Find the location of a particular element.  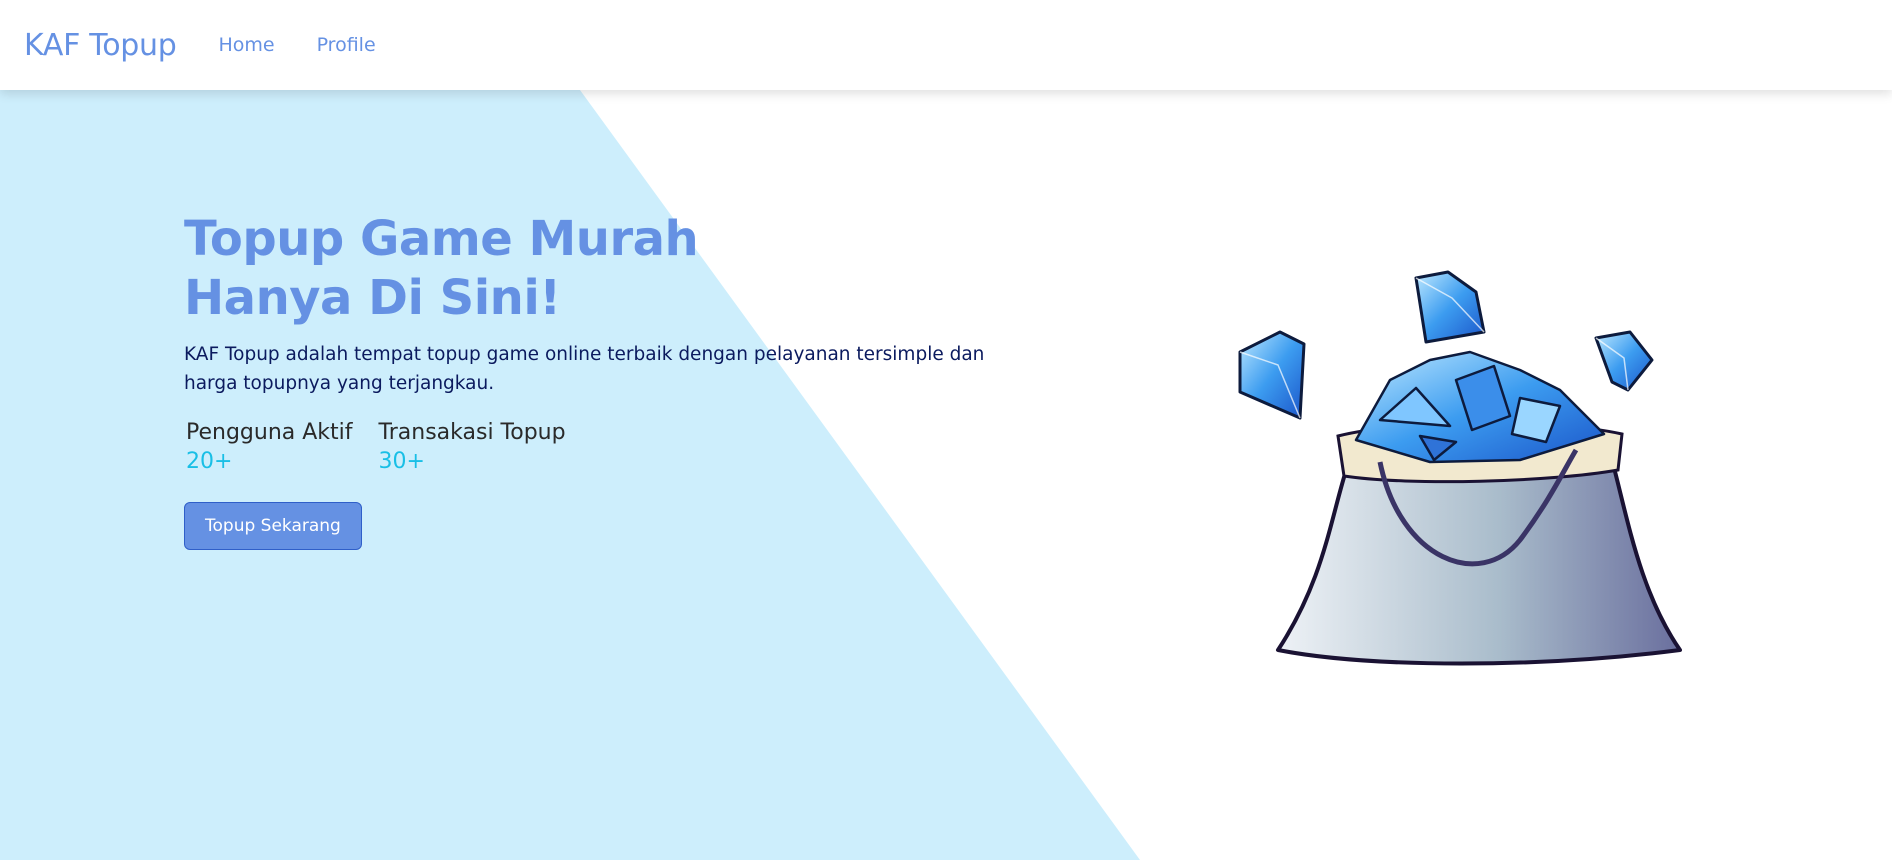

stats-row: Pengguna Aktif 20+ Transakasi Topup 30+ is located at coordinates (604, 447).